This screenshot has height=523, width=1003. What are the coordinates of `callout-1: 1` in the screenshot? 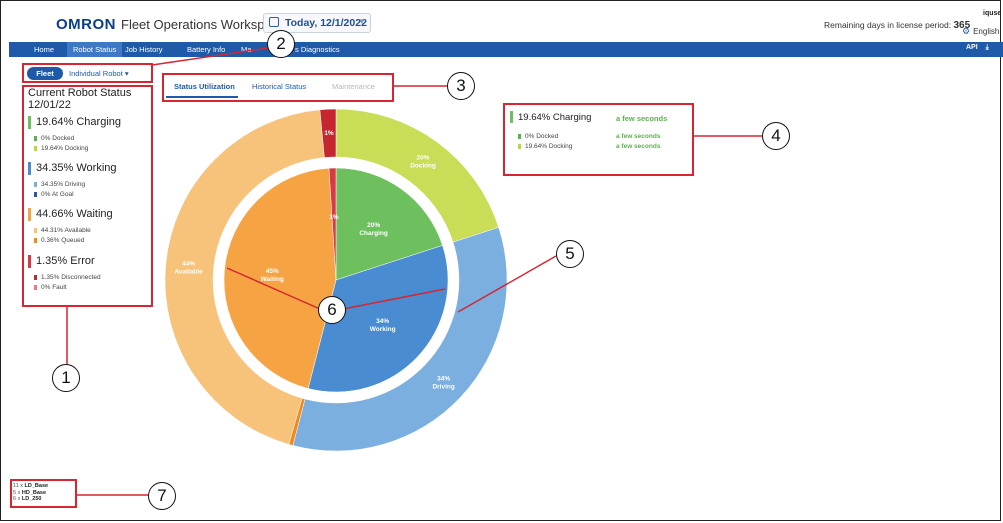 It's located at (66, 378).